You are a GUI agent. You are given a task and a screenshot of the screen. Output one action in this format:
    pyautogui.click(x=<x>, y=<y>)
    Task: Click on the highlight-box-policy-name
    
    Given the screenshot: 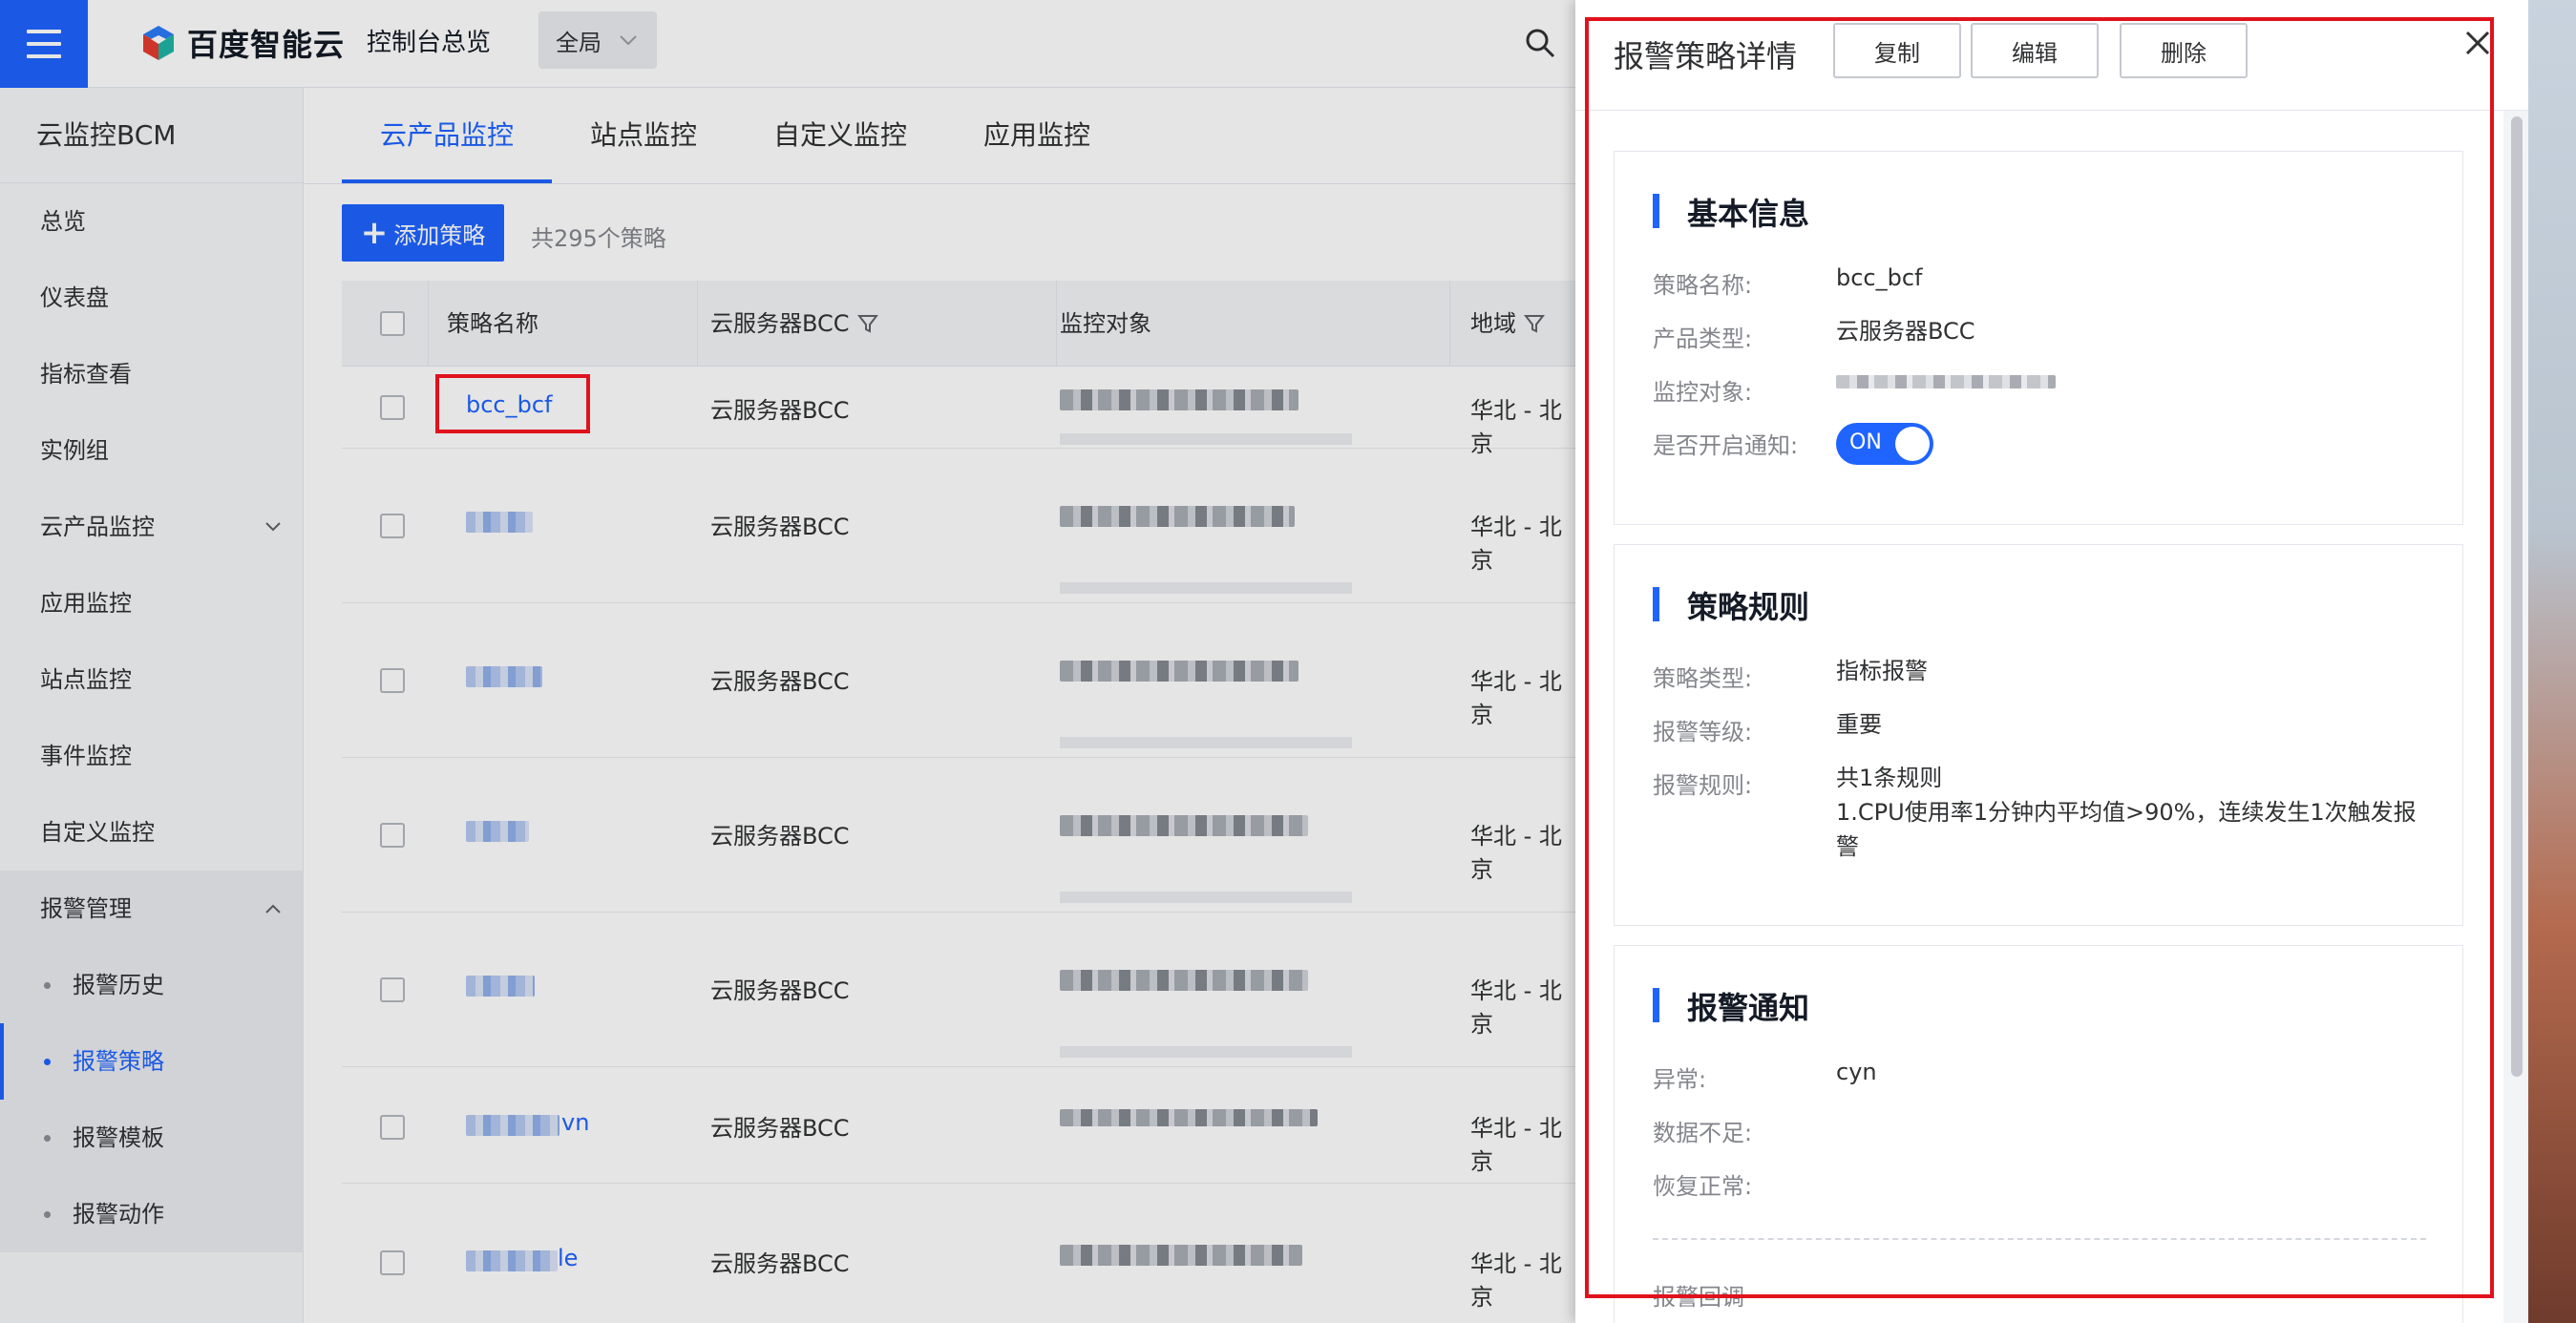 What is the action you would take?
    pyautogui.click(x=512, y=403)
    